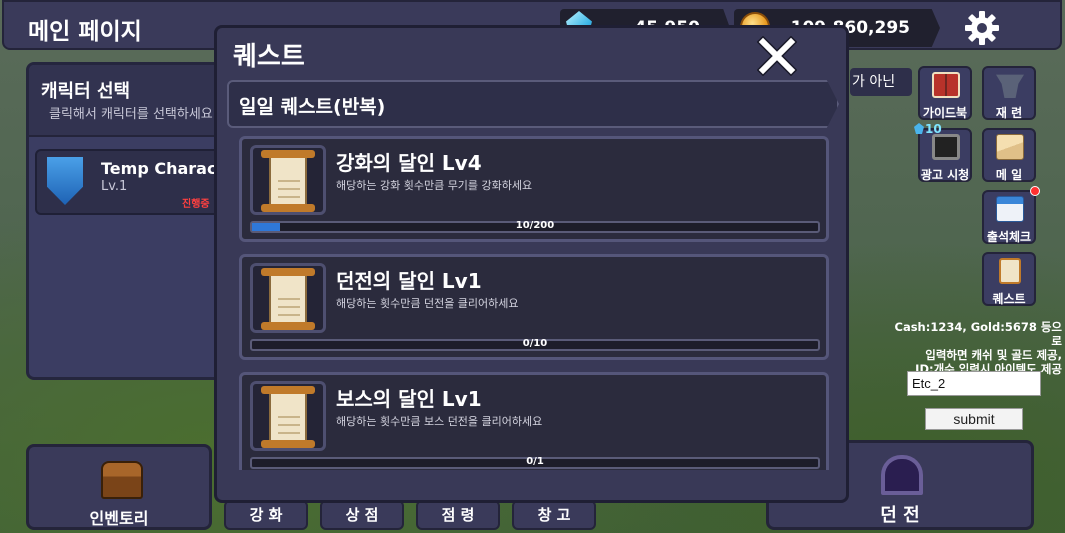 Image resolution: width=1065 pixels, height=533 pixels. I want to click on watch-ad-button: 10 광고 시청, so click(945, 152).